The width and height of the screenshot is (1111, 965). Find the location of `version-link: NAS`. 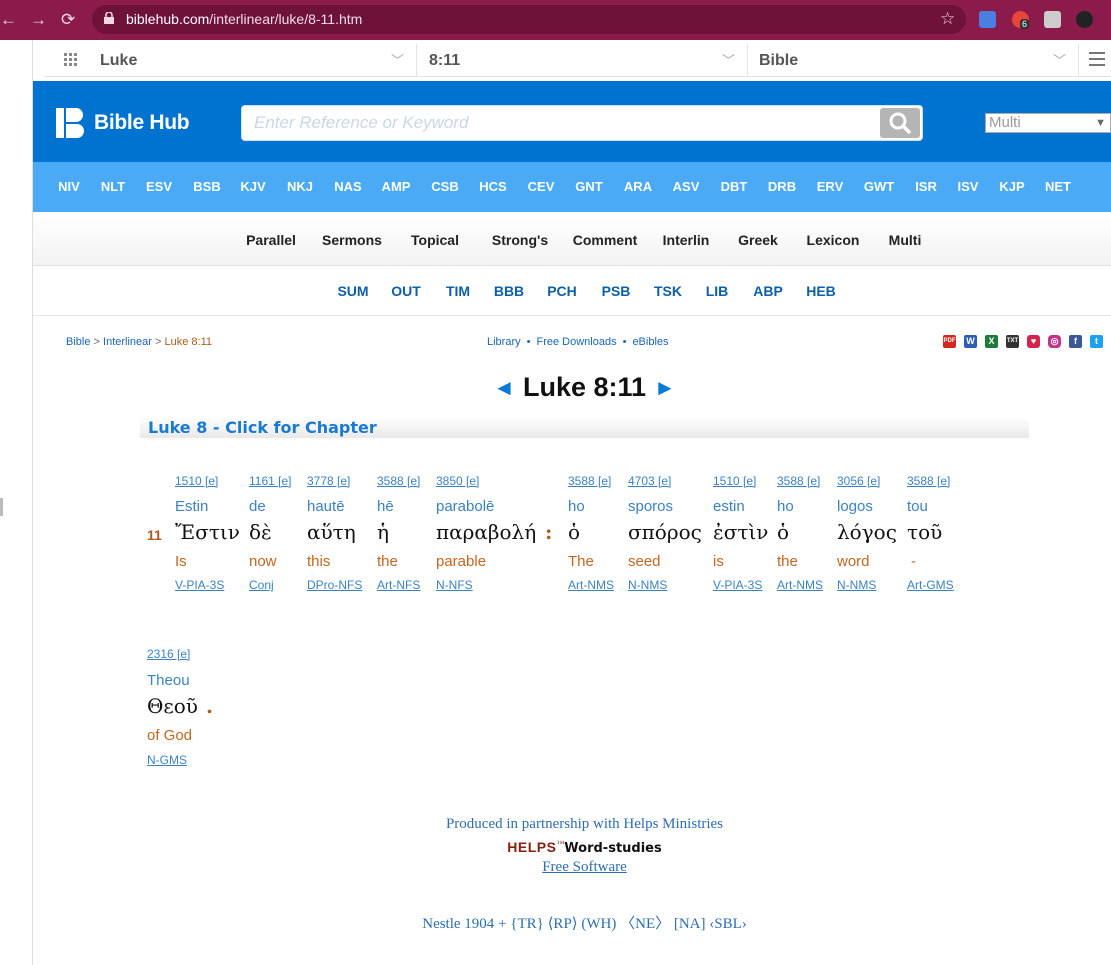

version-link: NAS is located at coordinates (347, 186).